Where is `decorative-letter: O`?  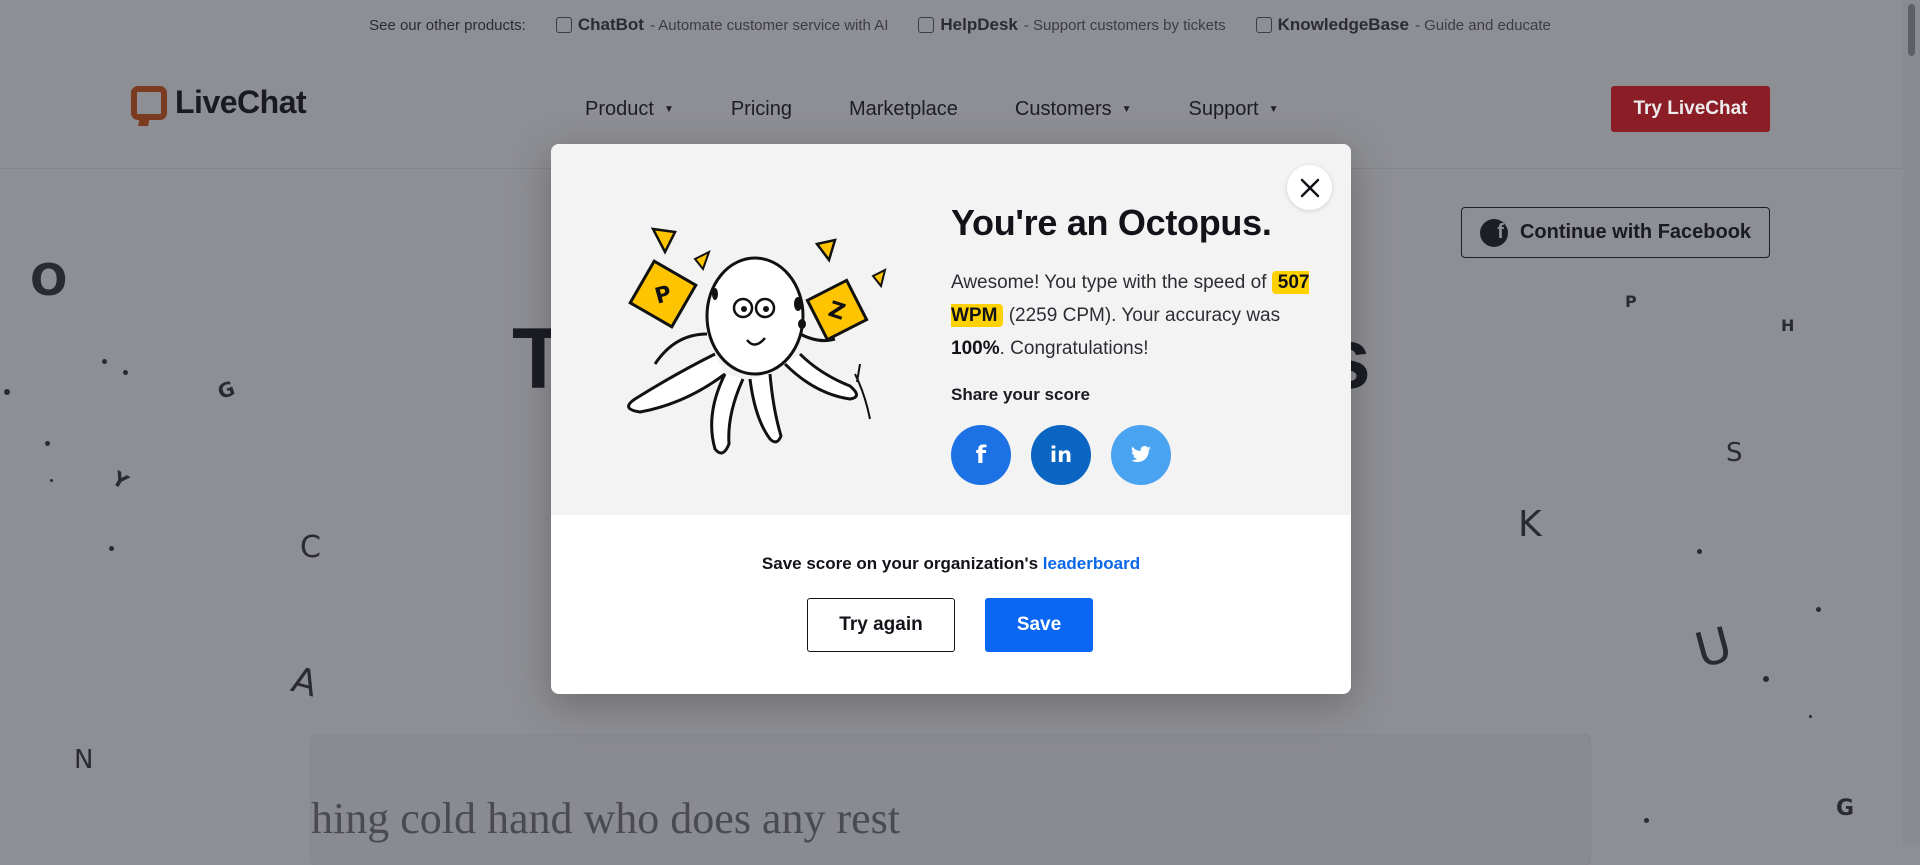
decorative-letter: O is located at coordinates (49, 280).